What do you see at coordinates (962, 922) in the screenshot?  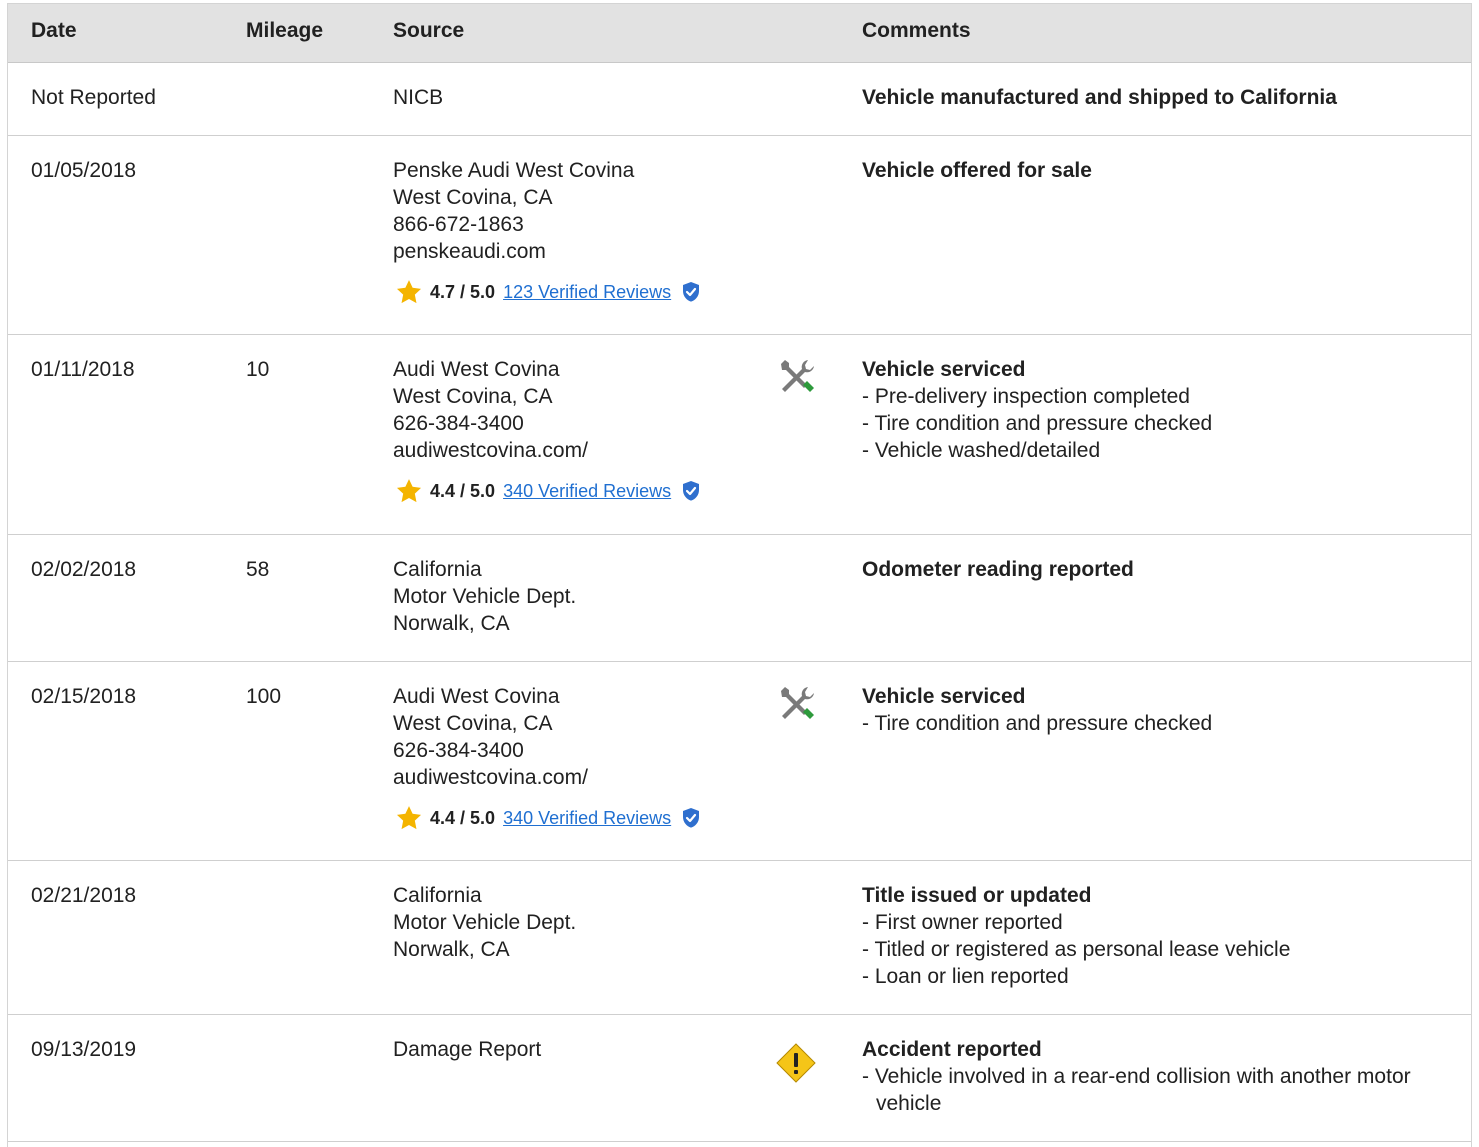 I see `comment-item: - First owner reported` at bounding box center [962, 922].